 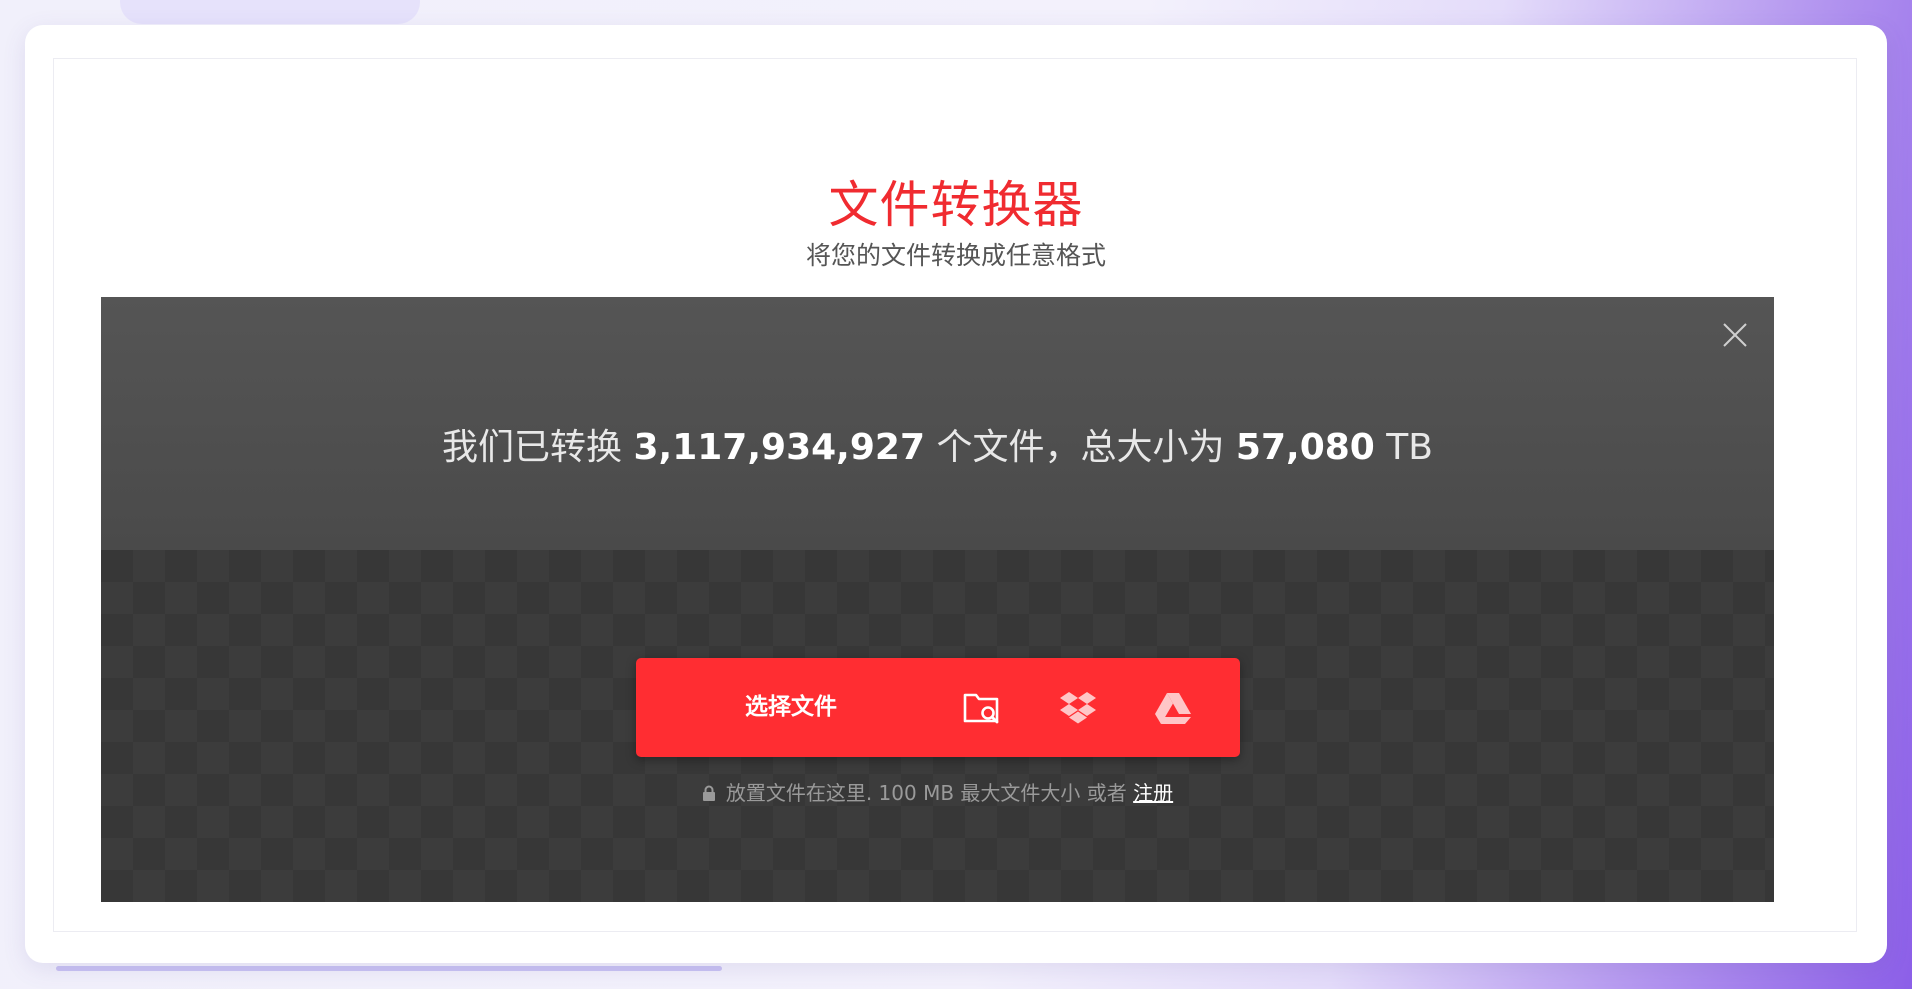 I want to click on stats-unit: TB, so click(x=1409, y=447).